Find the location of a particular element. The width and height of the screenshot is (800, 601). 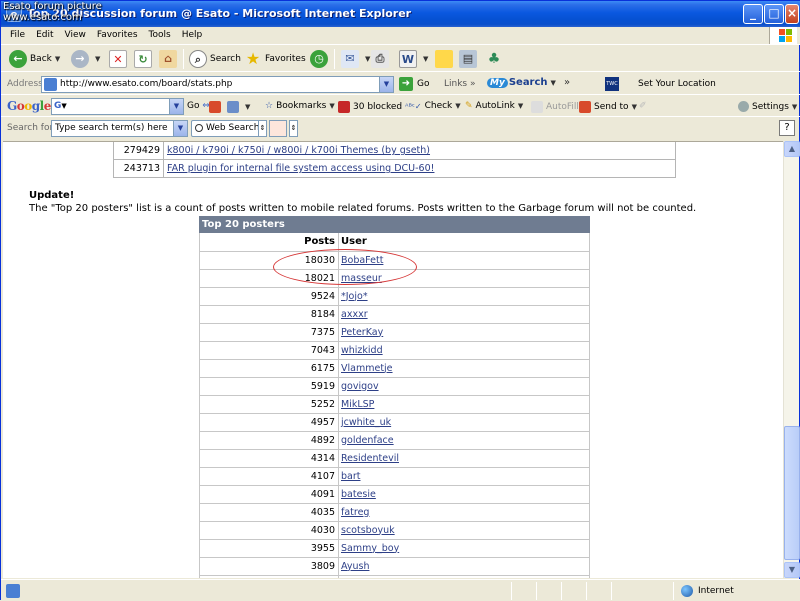

twc-icon: TWC is located at coordinates (612, 84).